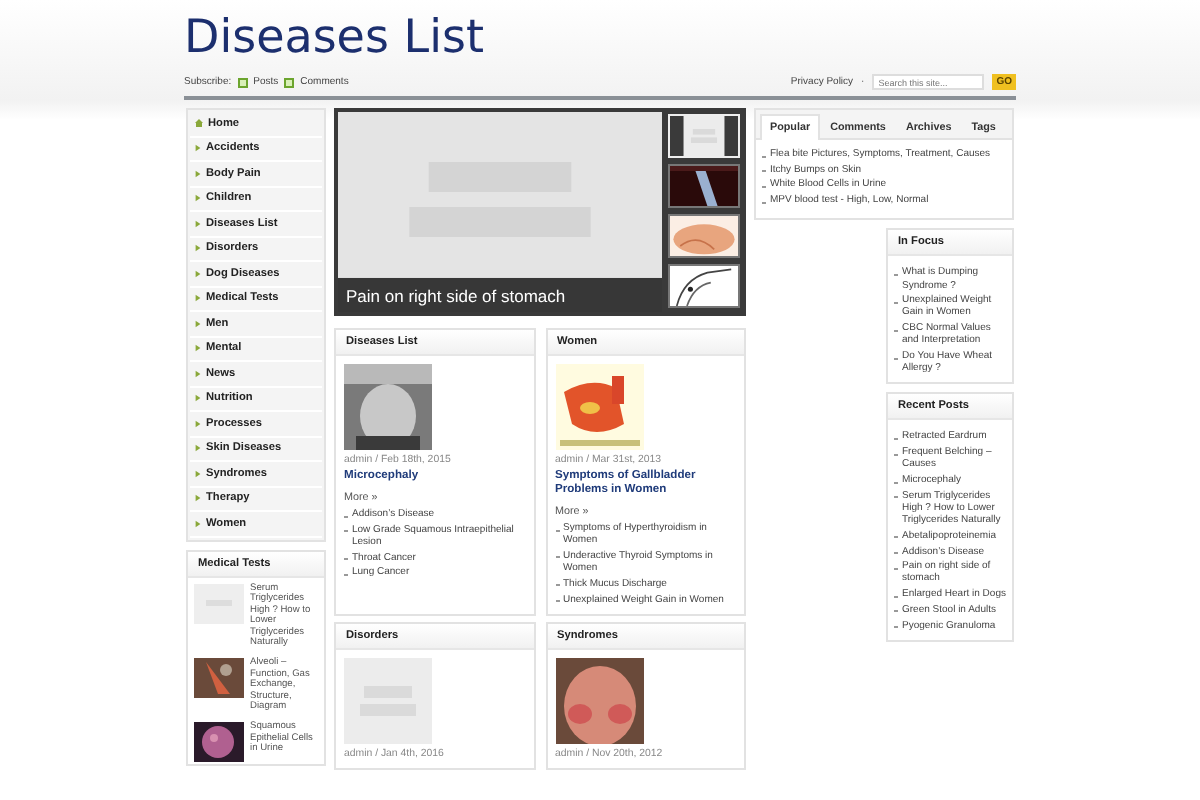 The image size is (1200, 800). I want to click on home-icon, so click(199, 123).